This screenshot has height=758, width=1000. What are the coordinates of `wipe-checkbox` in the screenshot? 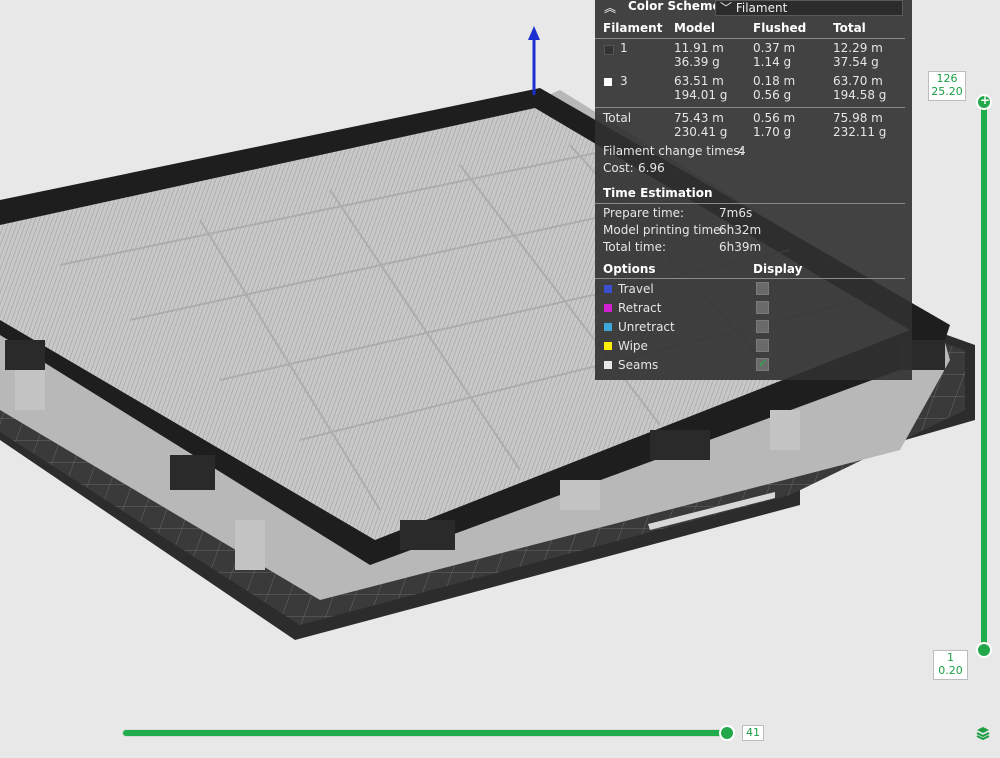 It's located at (762, 345).